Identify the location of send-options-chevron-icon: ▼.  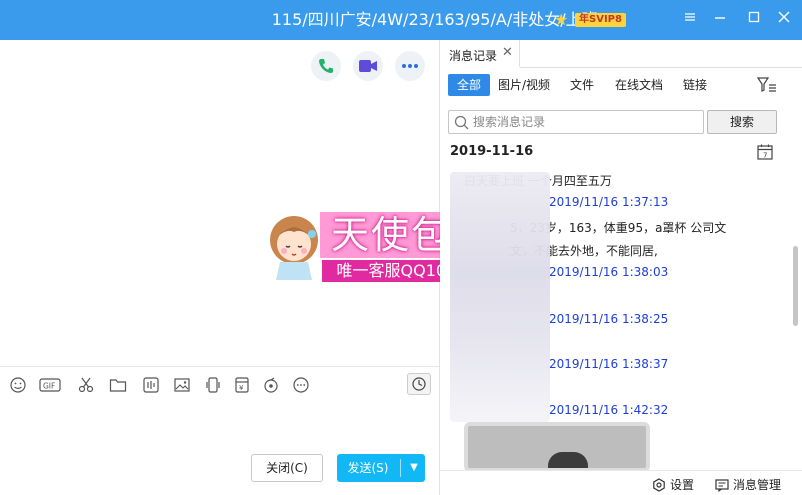
(414, 468).